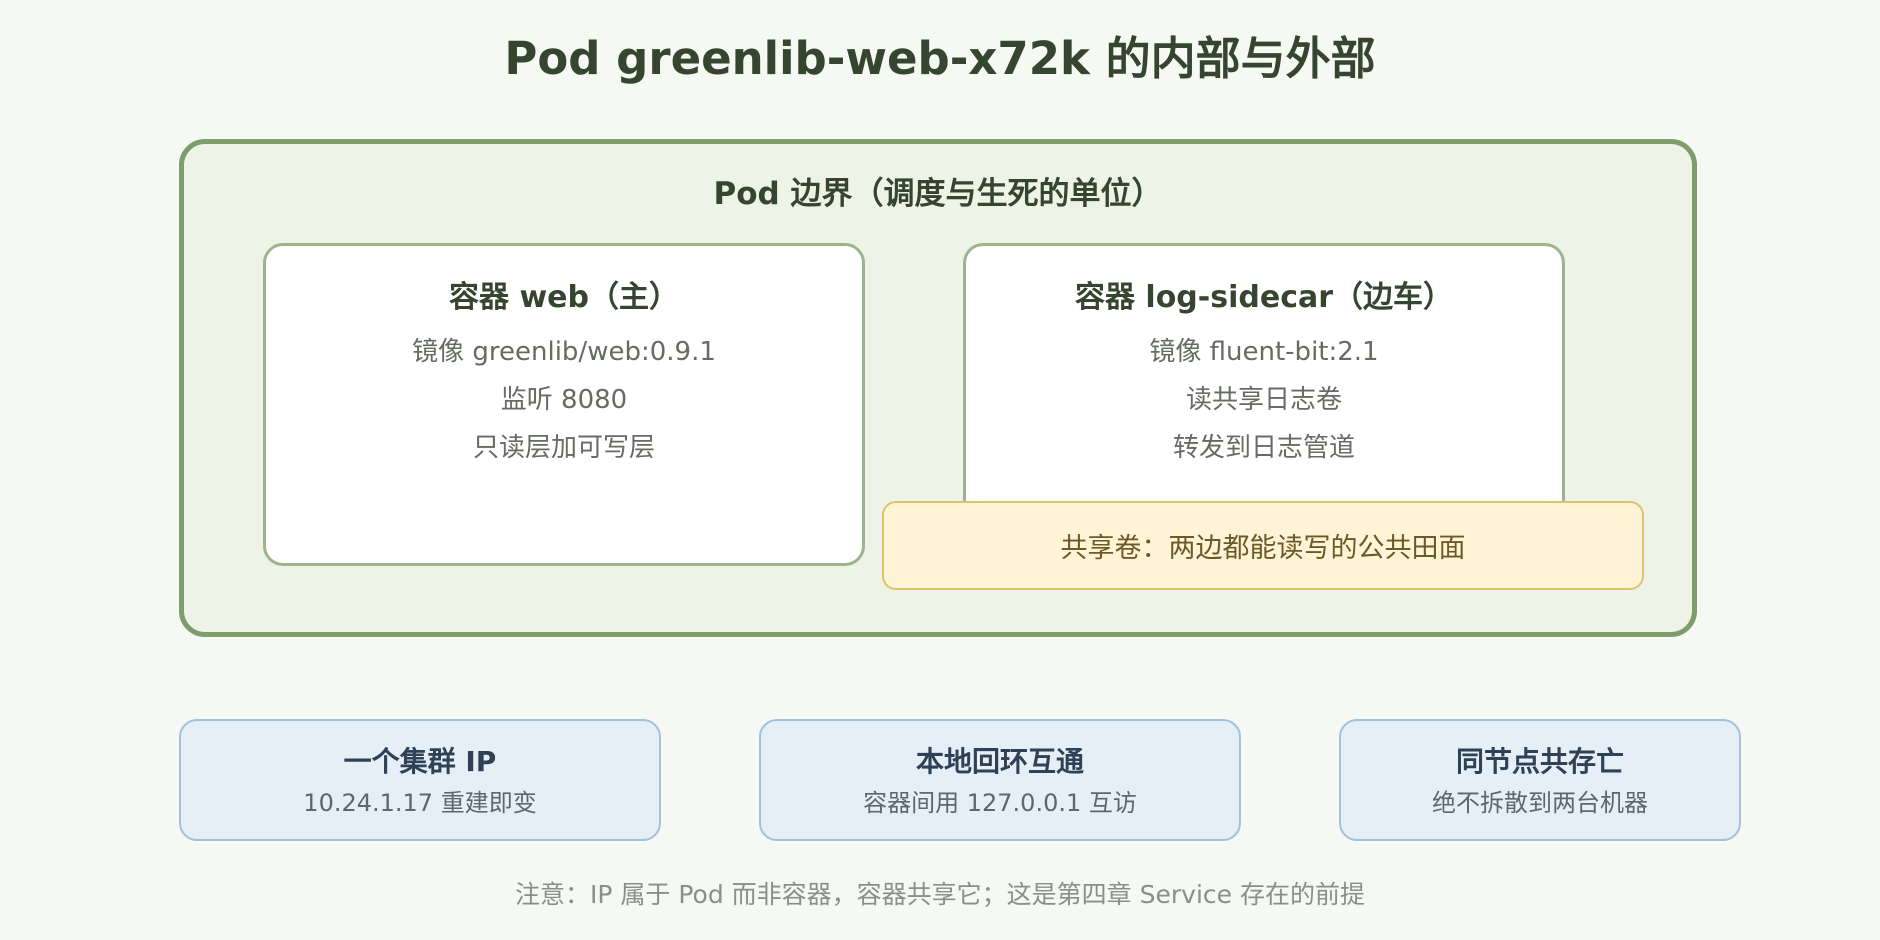  What do you see at coordinates (1540, 780) in the screenshot?
I see `fact-same-node: 同节点共存亡 绝不拆散到两台机器` at bounding box center [1540, 780].